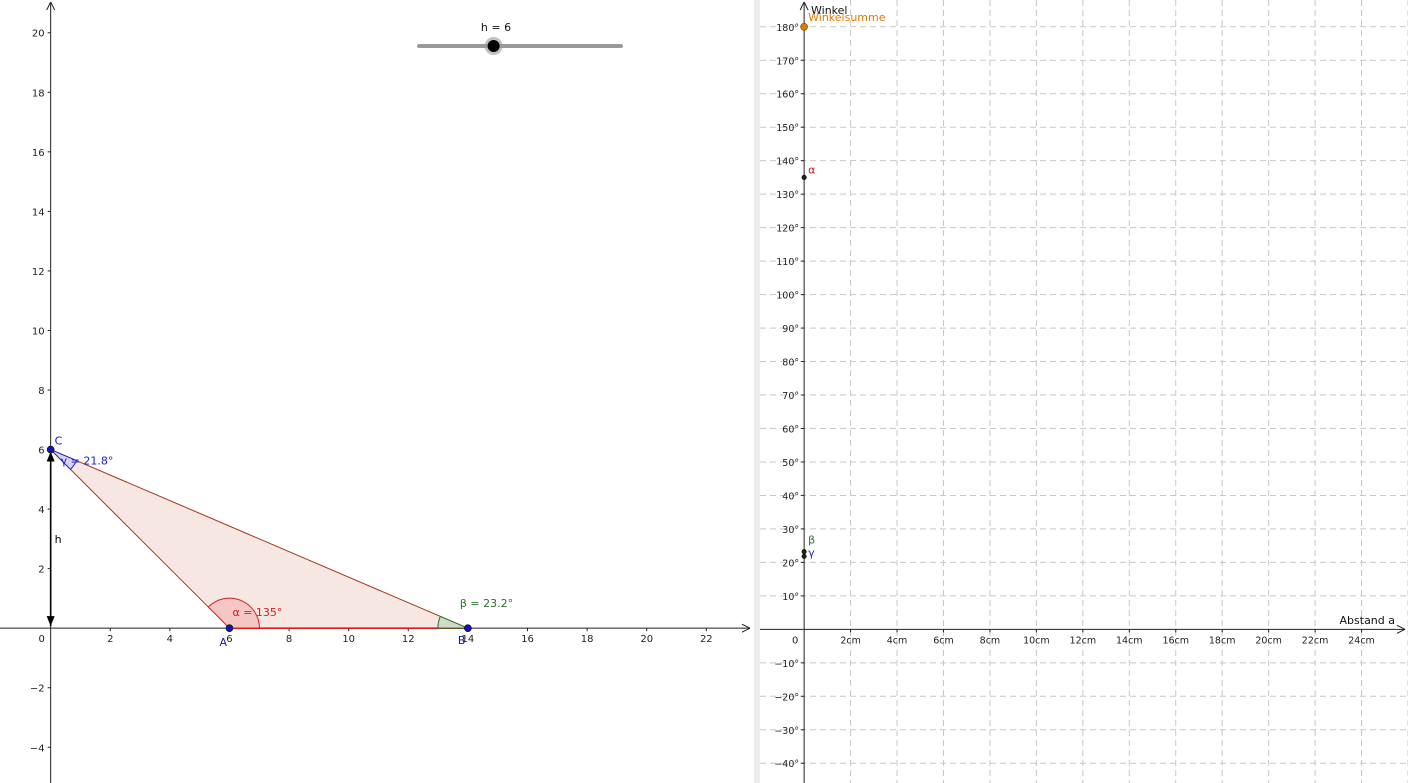 This screenshot has width=1408, height=783. I want to click on left-x-tick-label: 0, so click(41, 639).